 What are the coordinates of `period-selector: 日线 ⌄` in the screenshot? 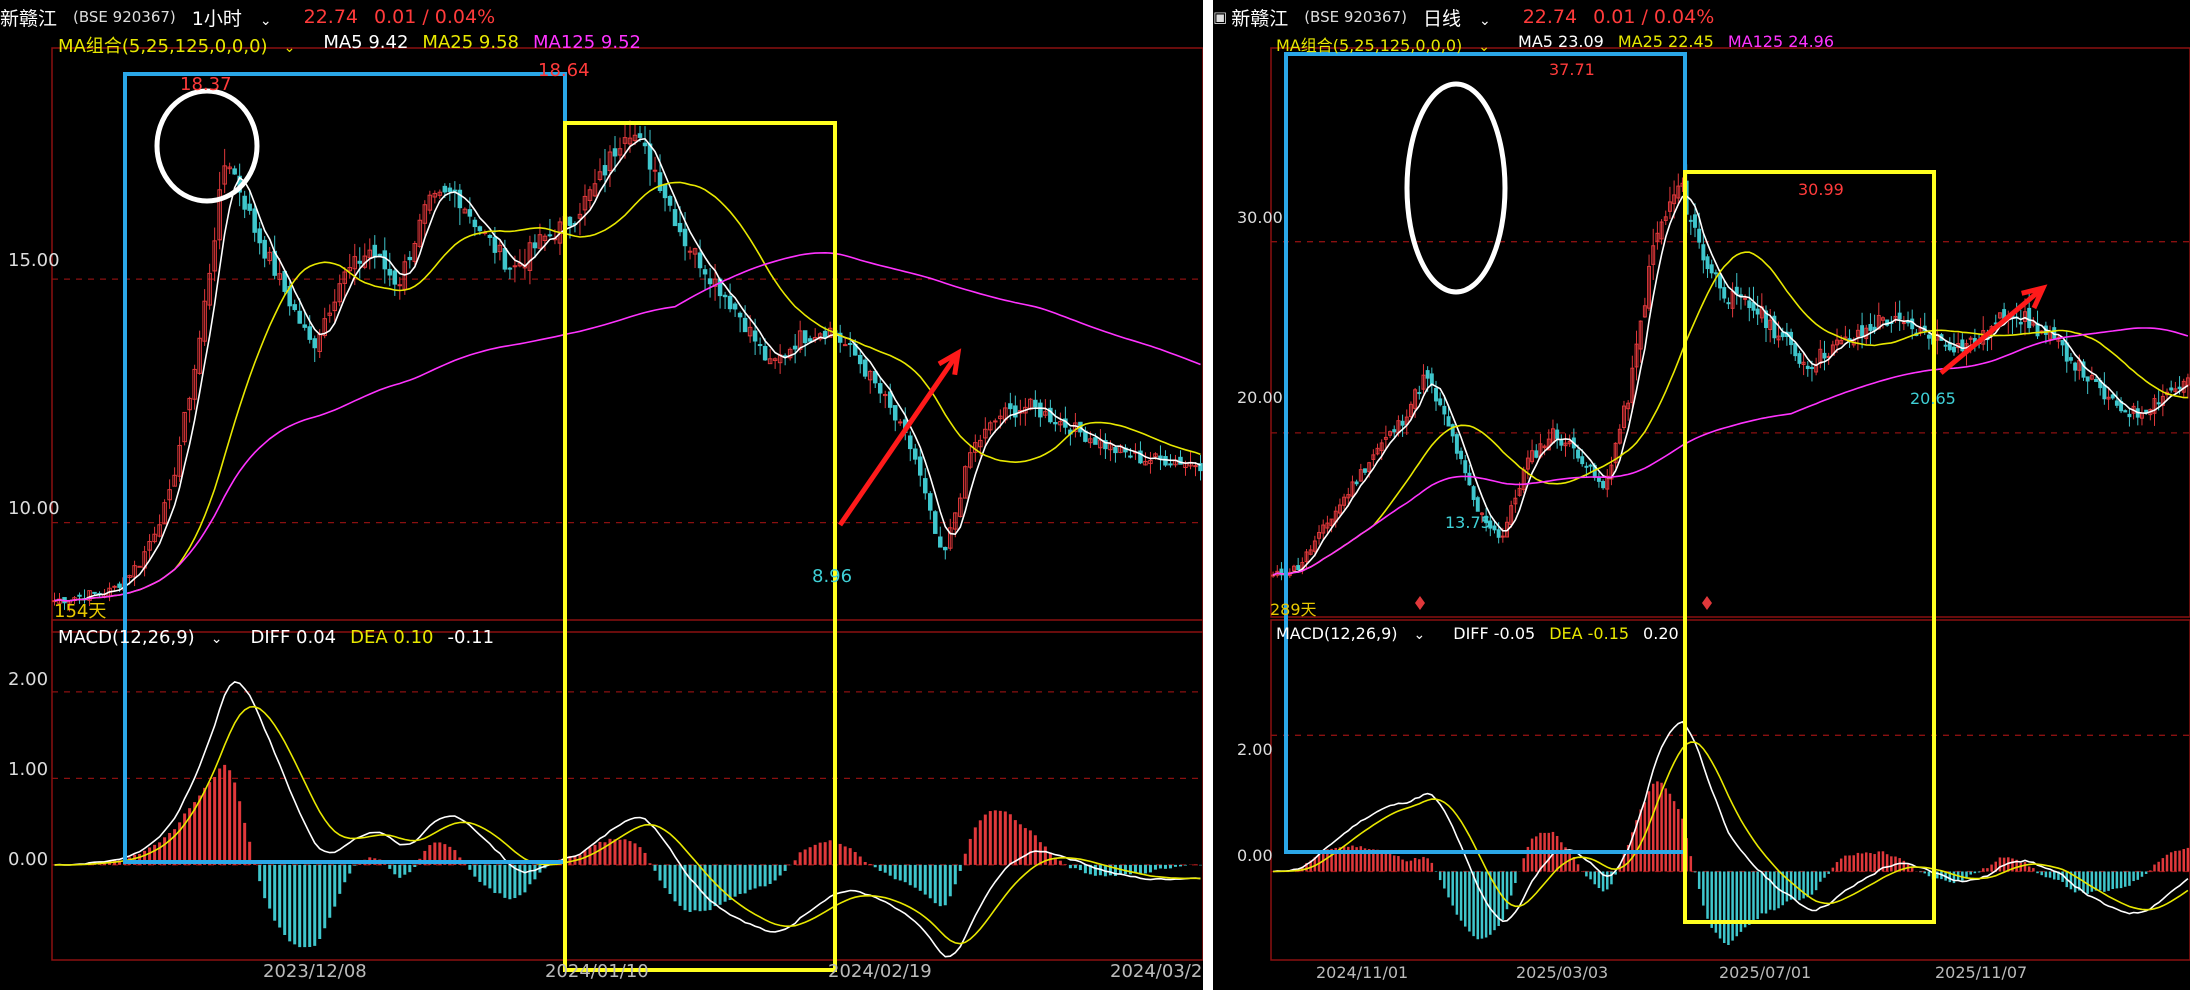 It's located at (1465, 17).